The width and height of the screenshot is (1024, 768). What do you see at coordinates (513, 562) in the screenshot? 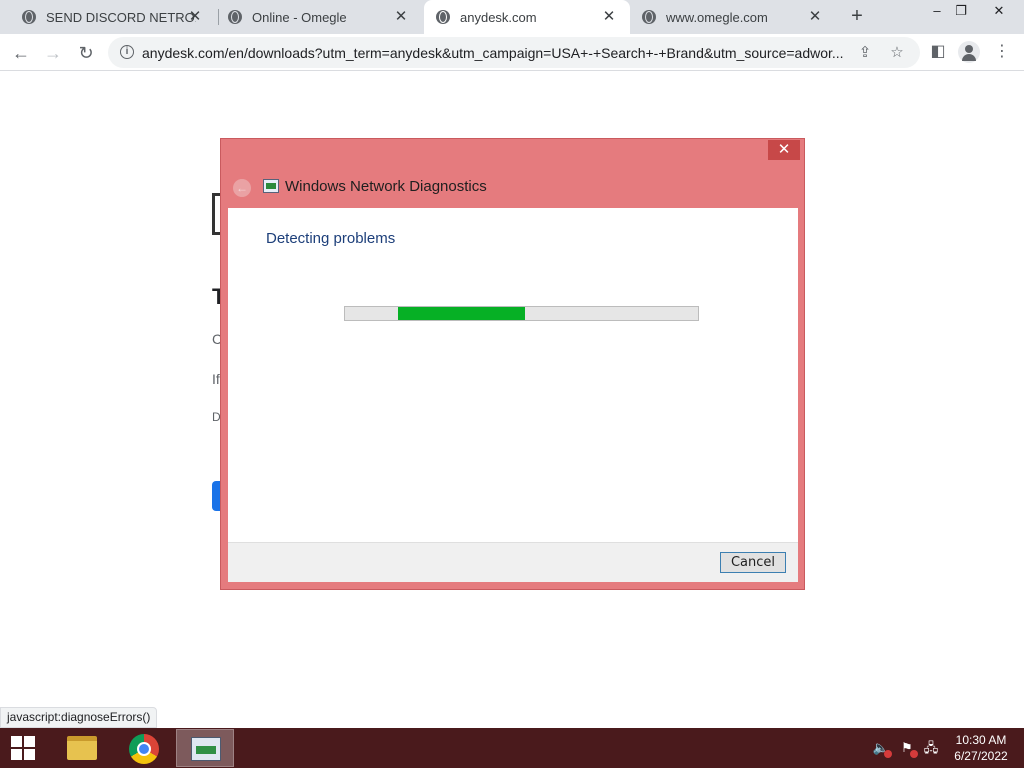
I see `dialog-footer: Cancel` at bounding box center [513, 562].